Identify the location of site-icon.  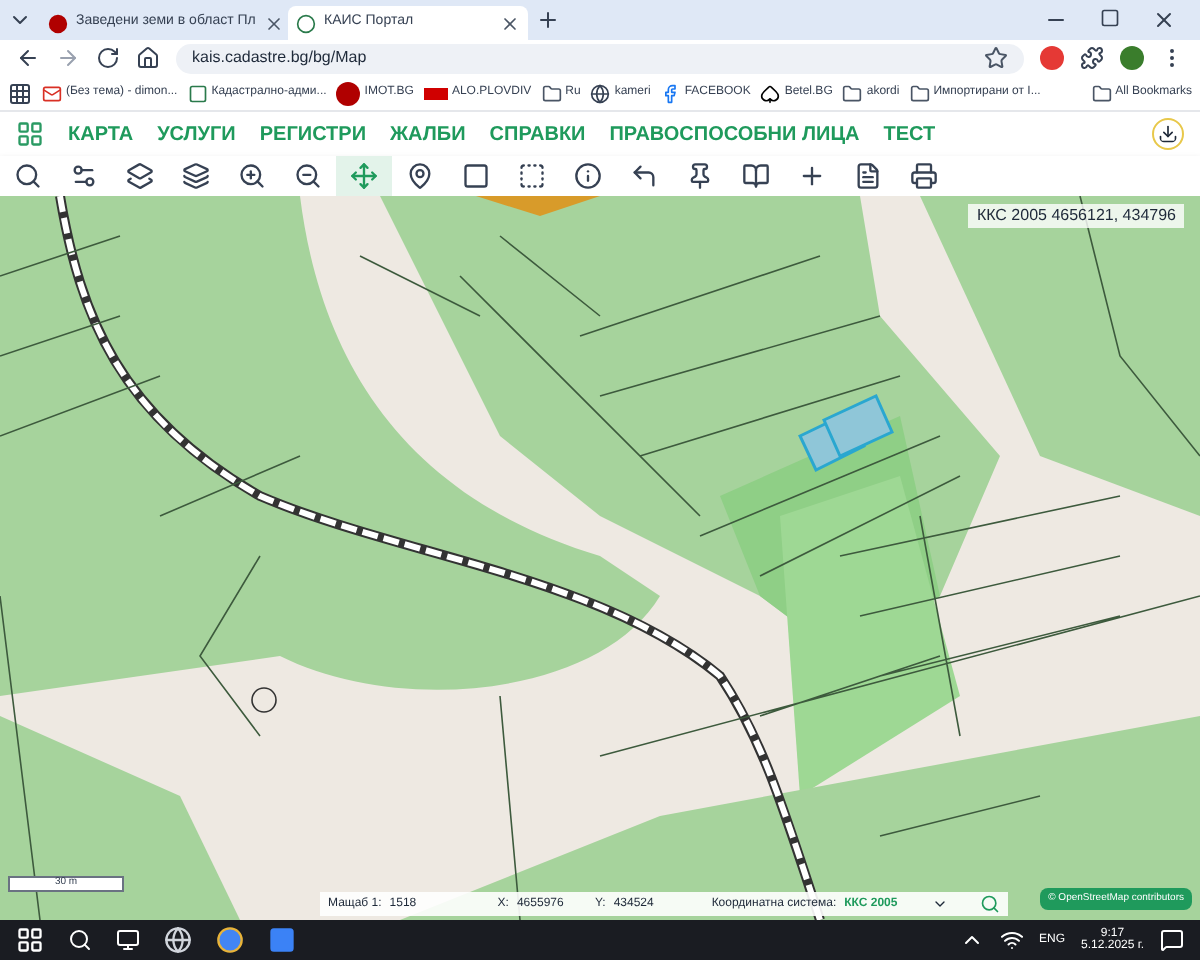
(197, 93).